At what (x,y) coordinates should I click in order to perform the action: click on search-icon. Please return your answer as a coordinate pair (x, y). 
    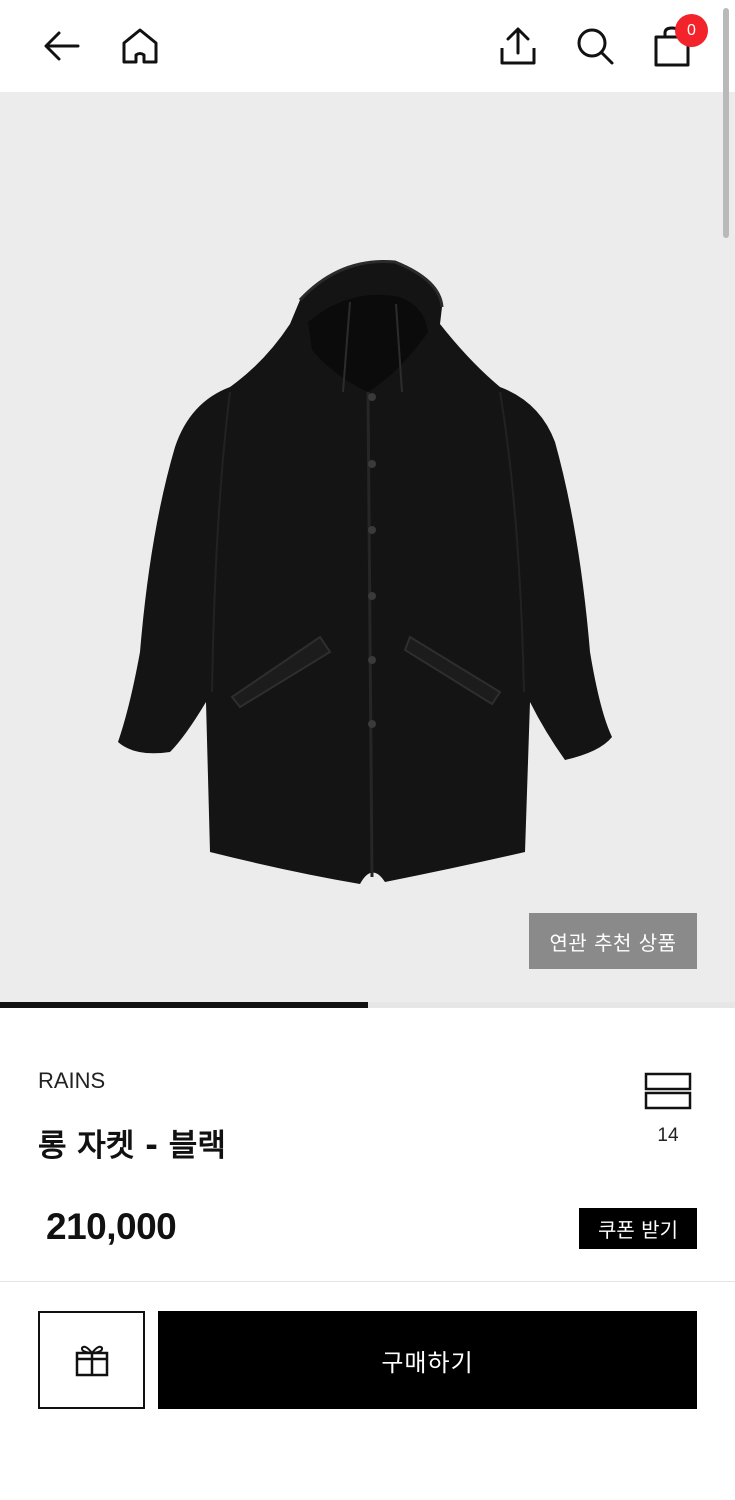
    Looking at the image, I should click on (595, 46).